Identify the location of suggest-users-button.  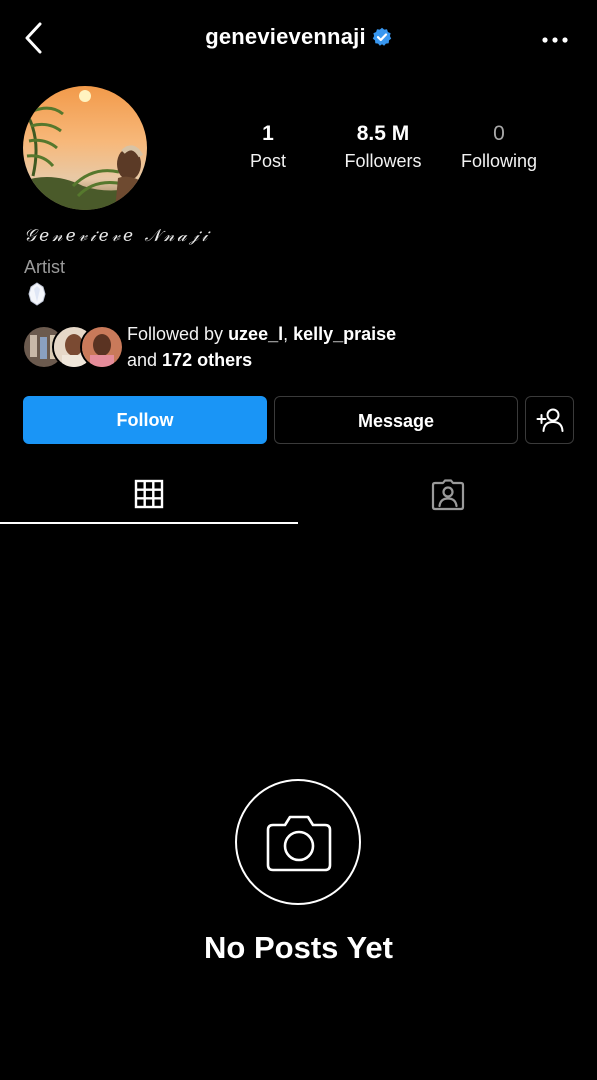
(549, 420).